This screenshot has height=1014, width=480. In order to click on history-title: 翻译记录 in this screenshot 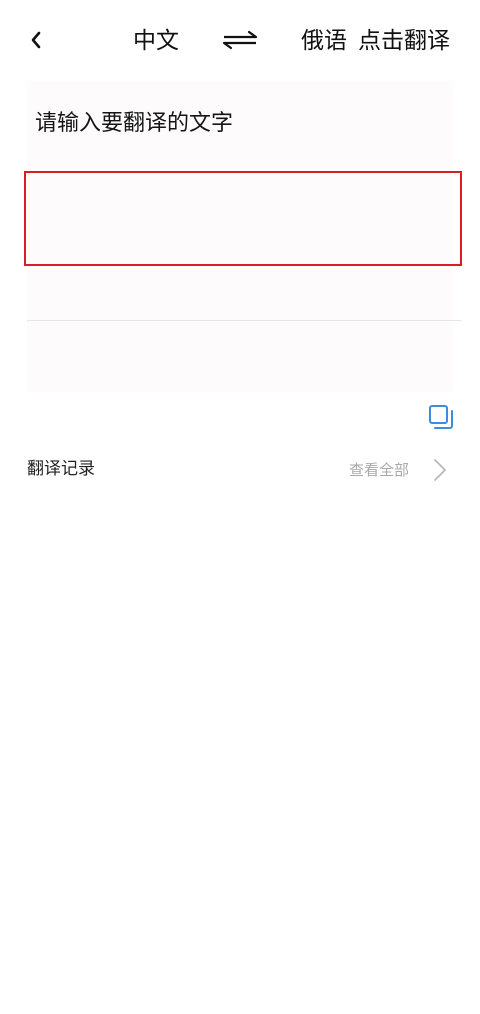, I will do `click(61, 469)`.